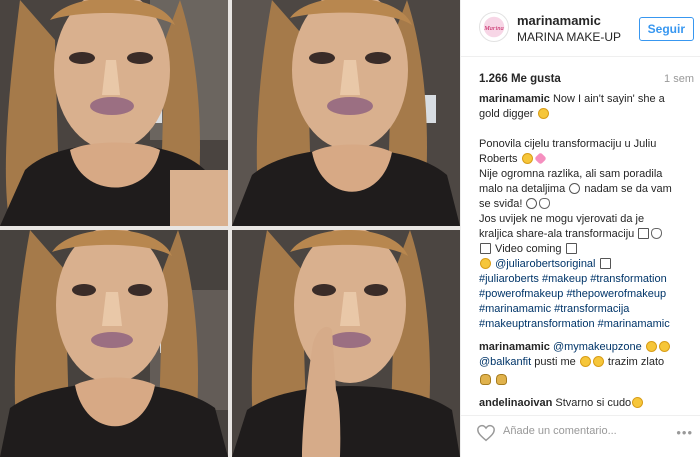  What do you see at coordinates (514, 99) in the screenshot?
I see `caption-username: marinamamic` at bounding box center [514, 99].